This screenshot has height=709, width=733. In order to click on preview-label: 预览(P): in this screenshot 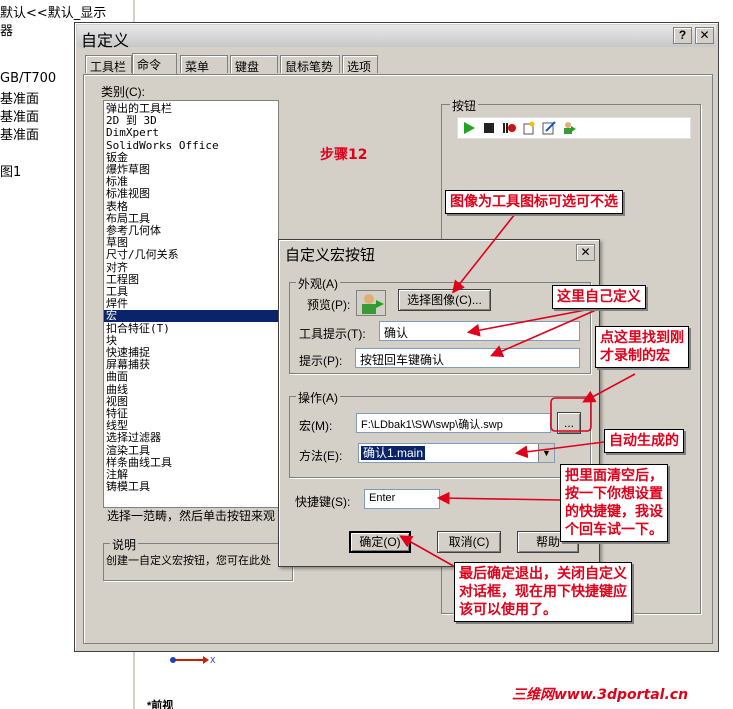, I will do `click(329, 305)`.